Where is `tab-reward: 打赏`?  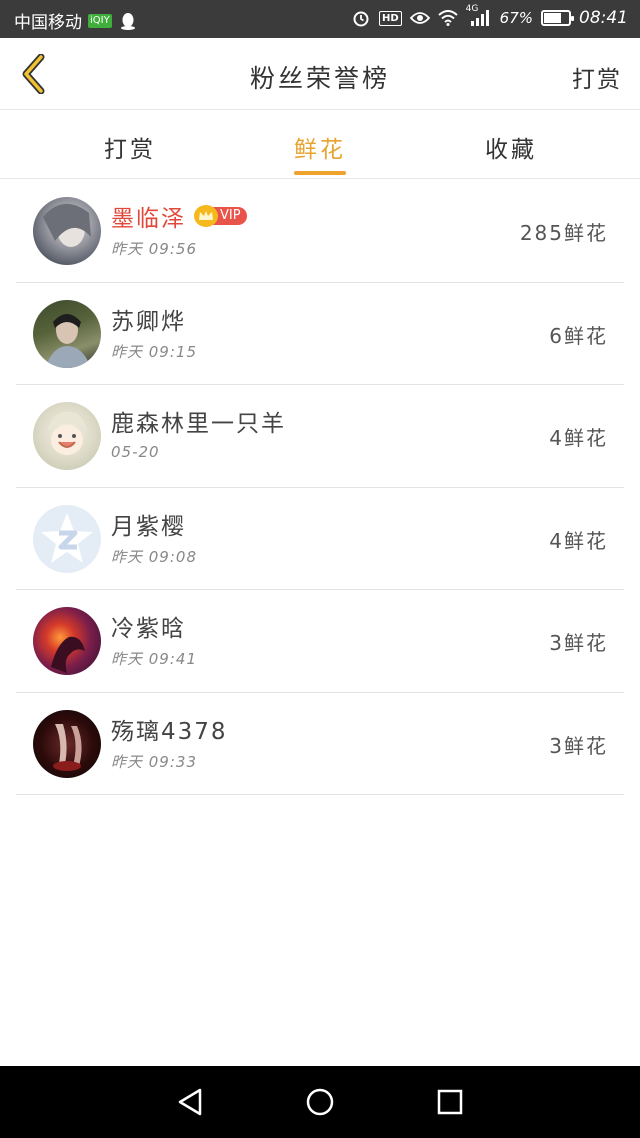
tab-reward: 打赏 is located at coordinates (130, 147).